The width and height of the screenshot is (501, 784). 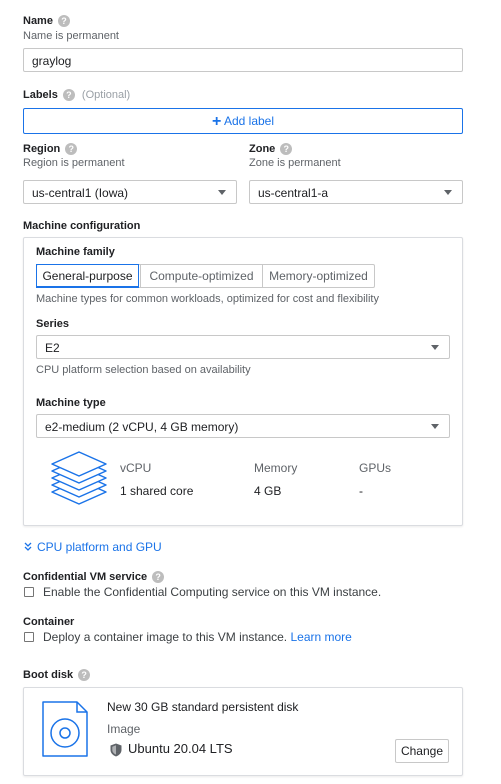 What do you see at coordinates (50, 149) in the screenshot?
I see `region-section-label: Region?` at bounding box center [50, 149].